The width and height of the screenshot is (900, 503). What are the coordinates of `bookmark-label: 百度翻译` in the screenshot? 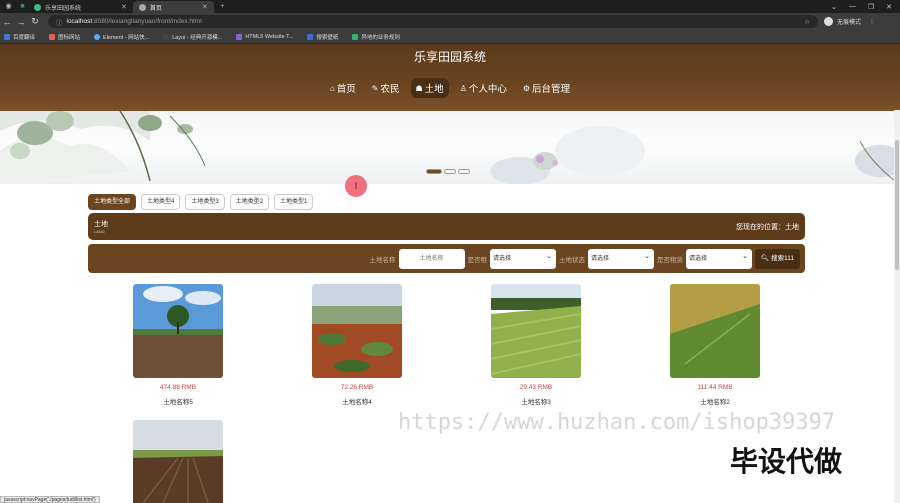 It's located at (24, 37).